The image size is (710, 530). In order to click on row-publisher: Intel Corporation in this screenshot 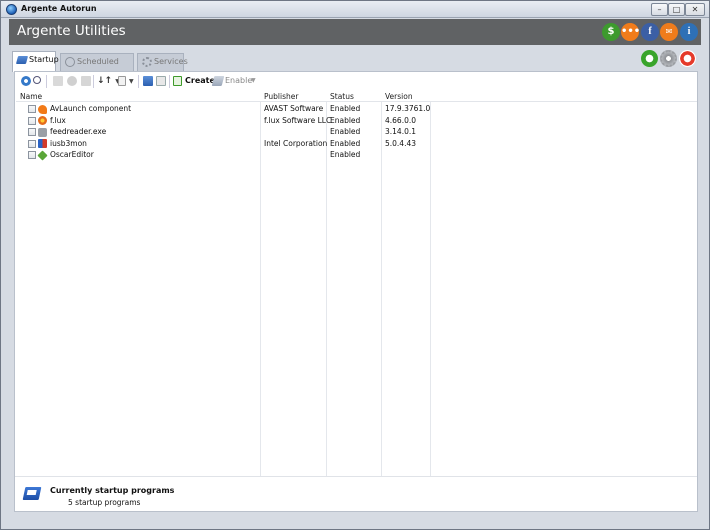, I will do `click(296, 143)`.